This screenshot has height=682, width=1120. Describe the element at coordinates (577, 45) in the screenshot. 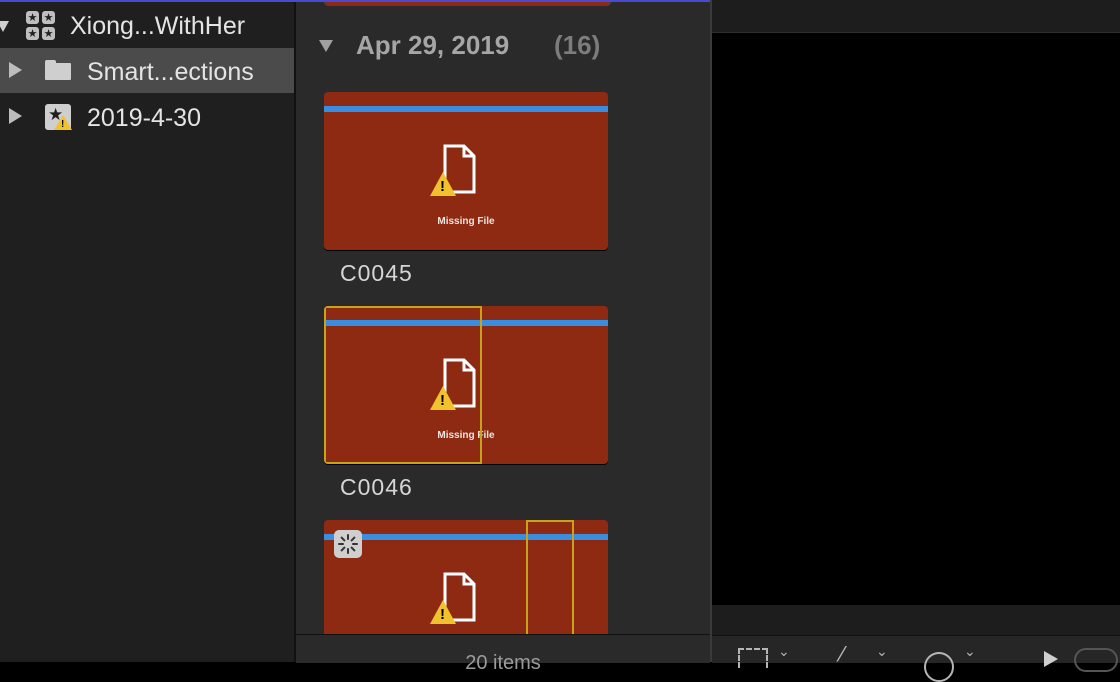

I see `group-count: (16)` at that location.